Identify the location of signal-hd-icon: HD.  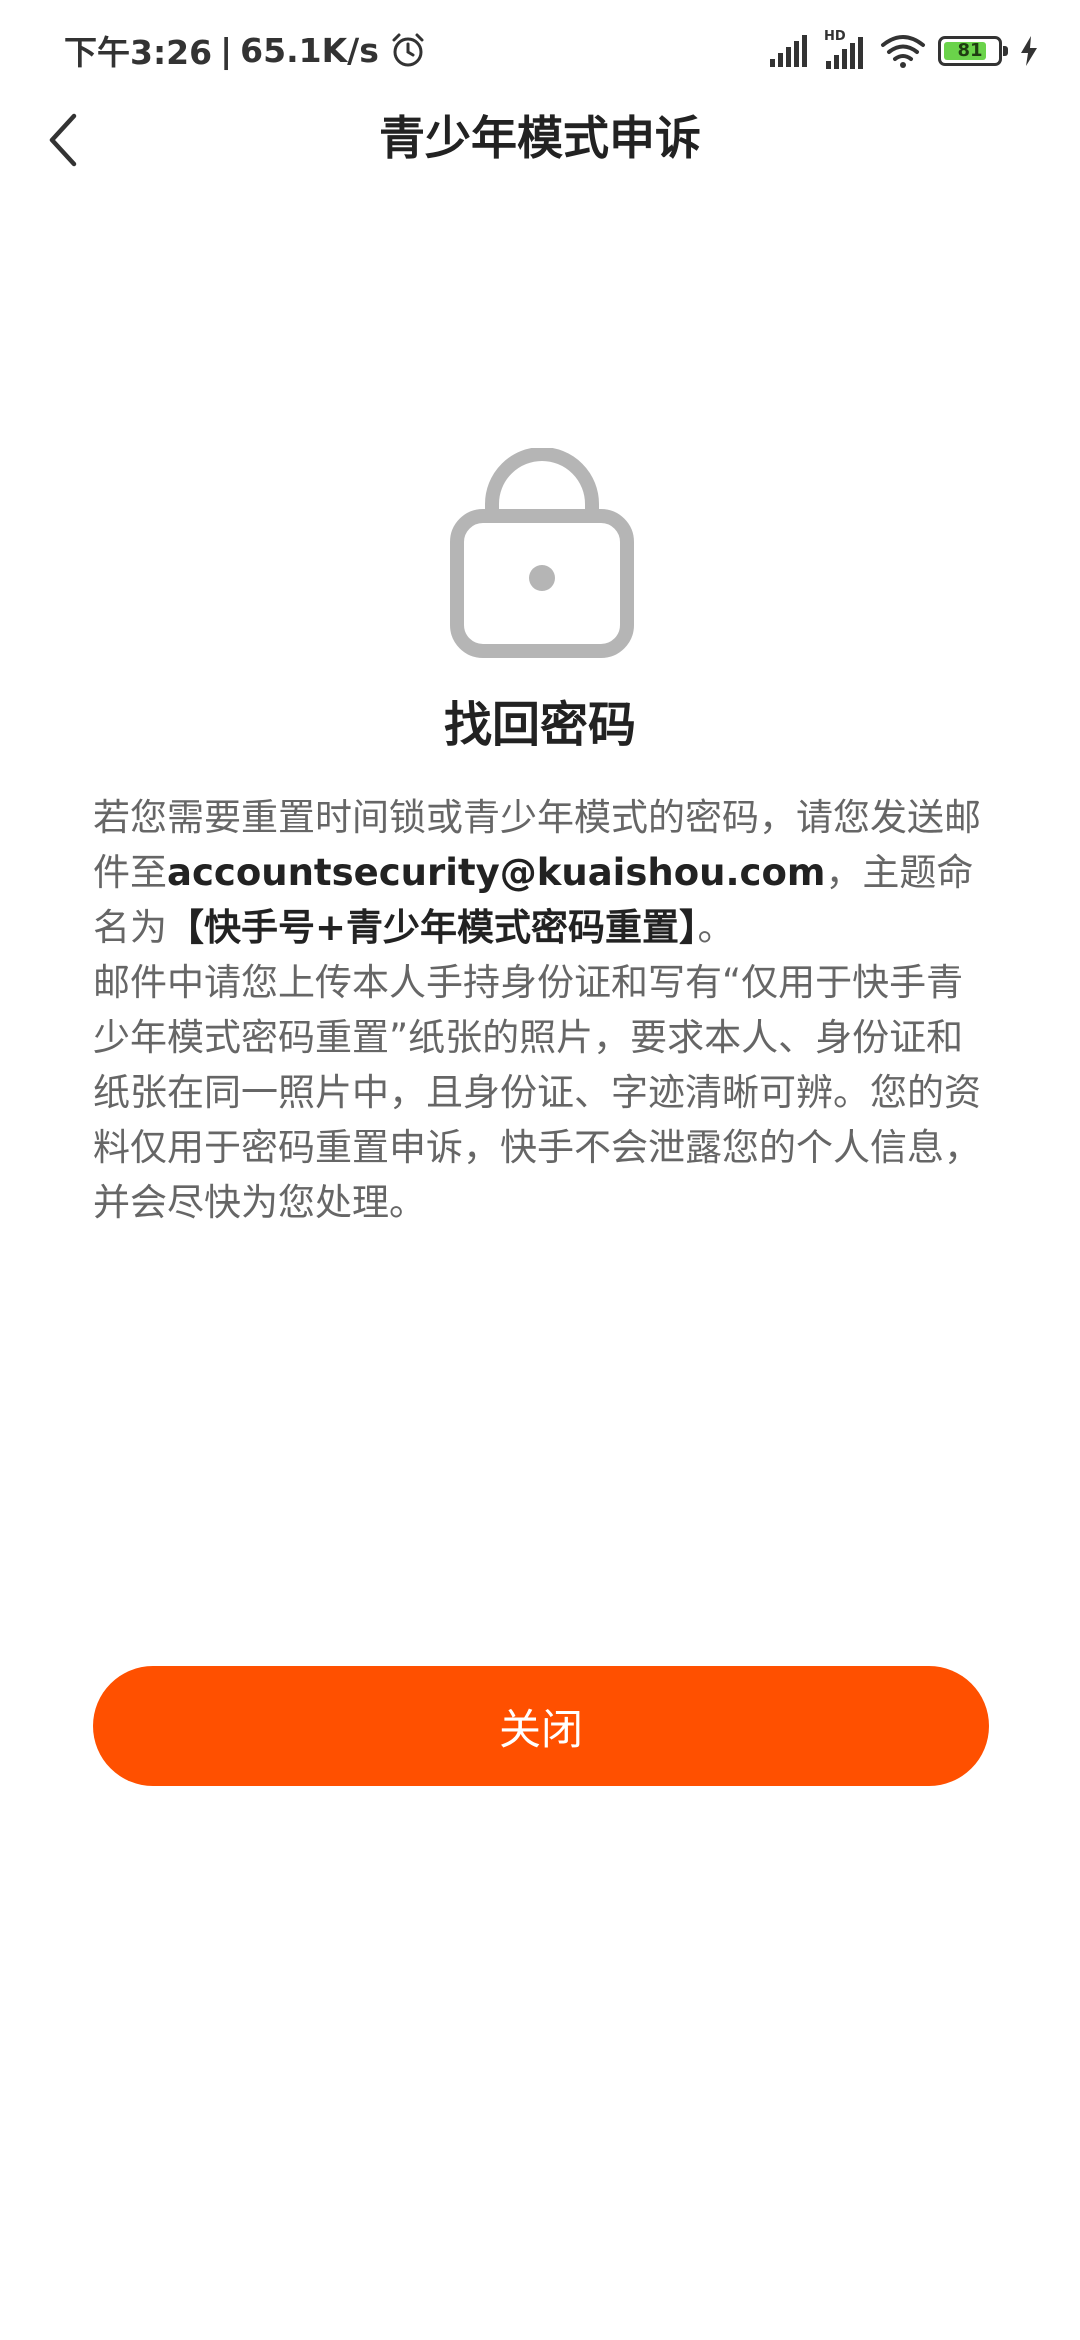
(846, 49).